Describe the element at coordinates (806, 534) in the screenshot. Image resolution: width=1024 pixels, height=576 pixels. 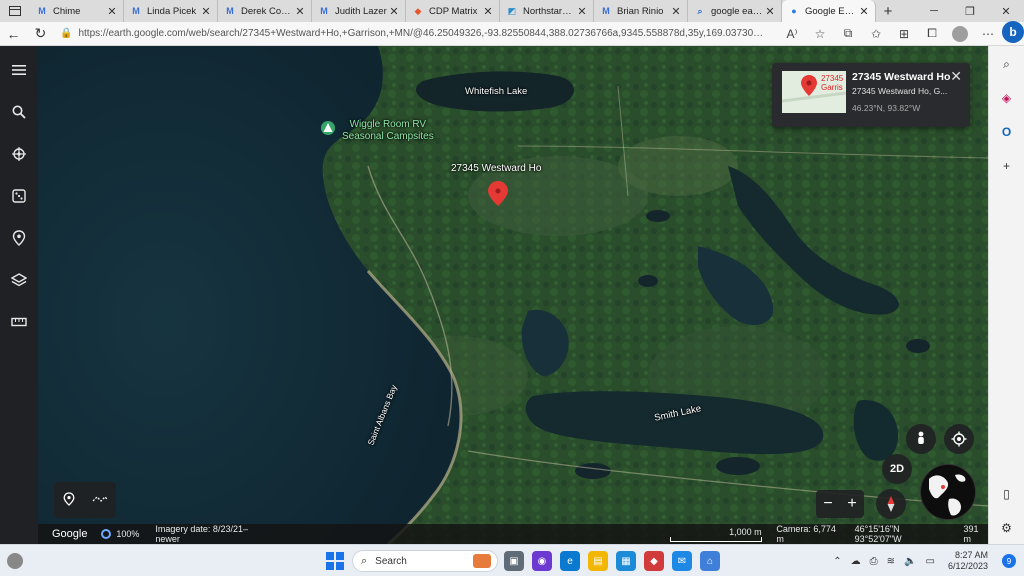
I see `camera-altitude: Camera: 6,774 m` at that location.